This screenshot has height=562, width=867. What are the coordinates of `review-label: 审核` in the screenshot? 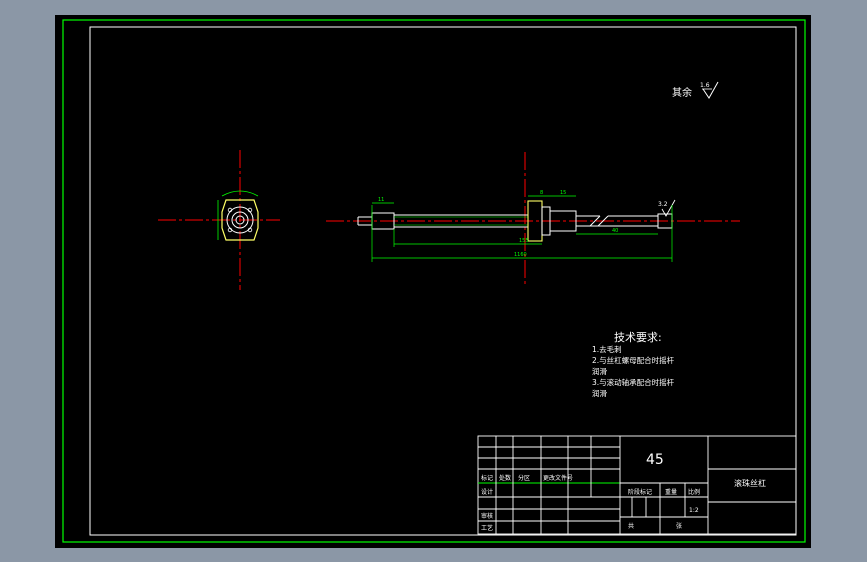 It's located at (487, 516).